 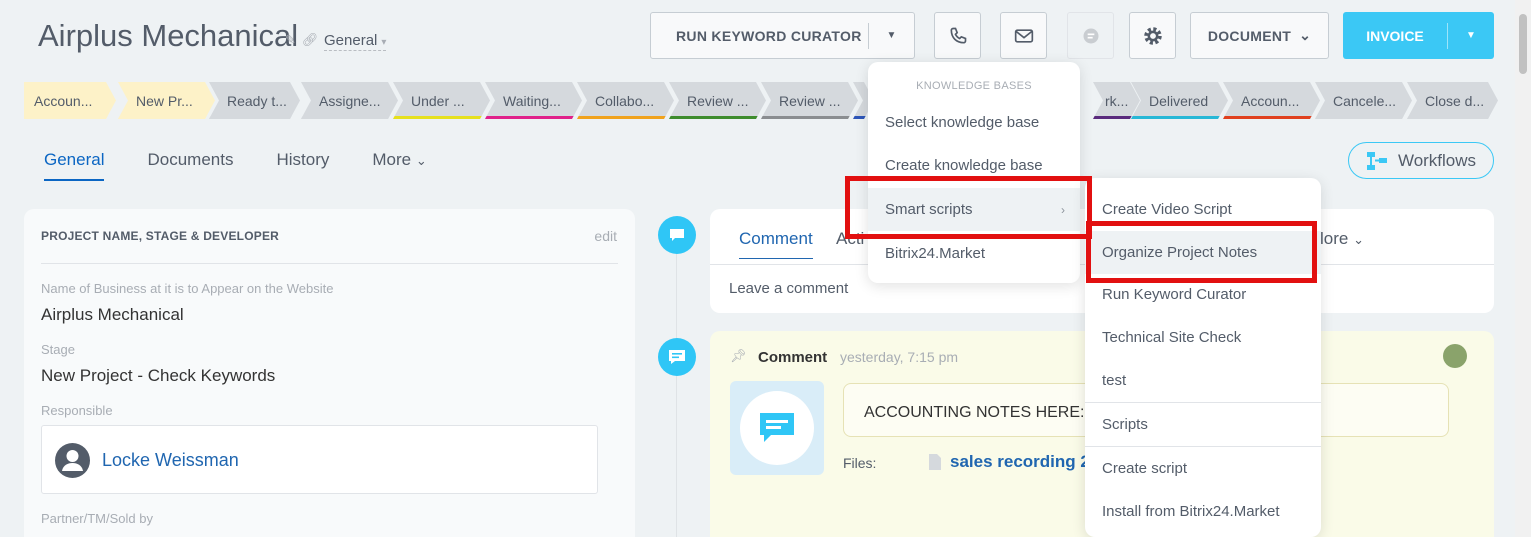 I want to click on chevron-down-icon: ▾, so click(x=384, y=42).